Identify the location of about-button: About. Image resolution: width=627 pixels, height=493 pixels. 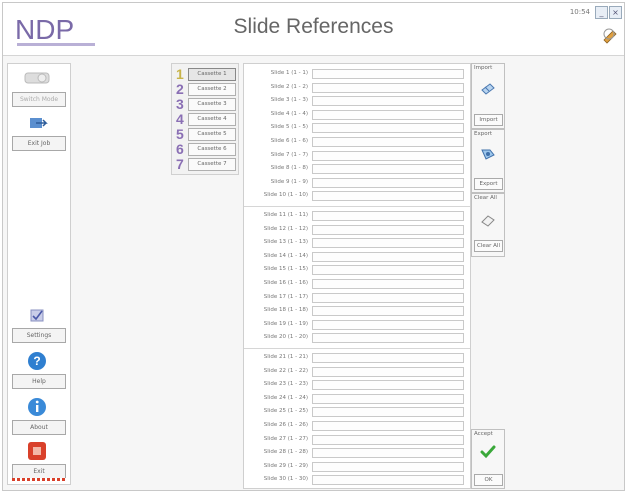
(39, 427).